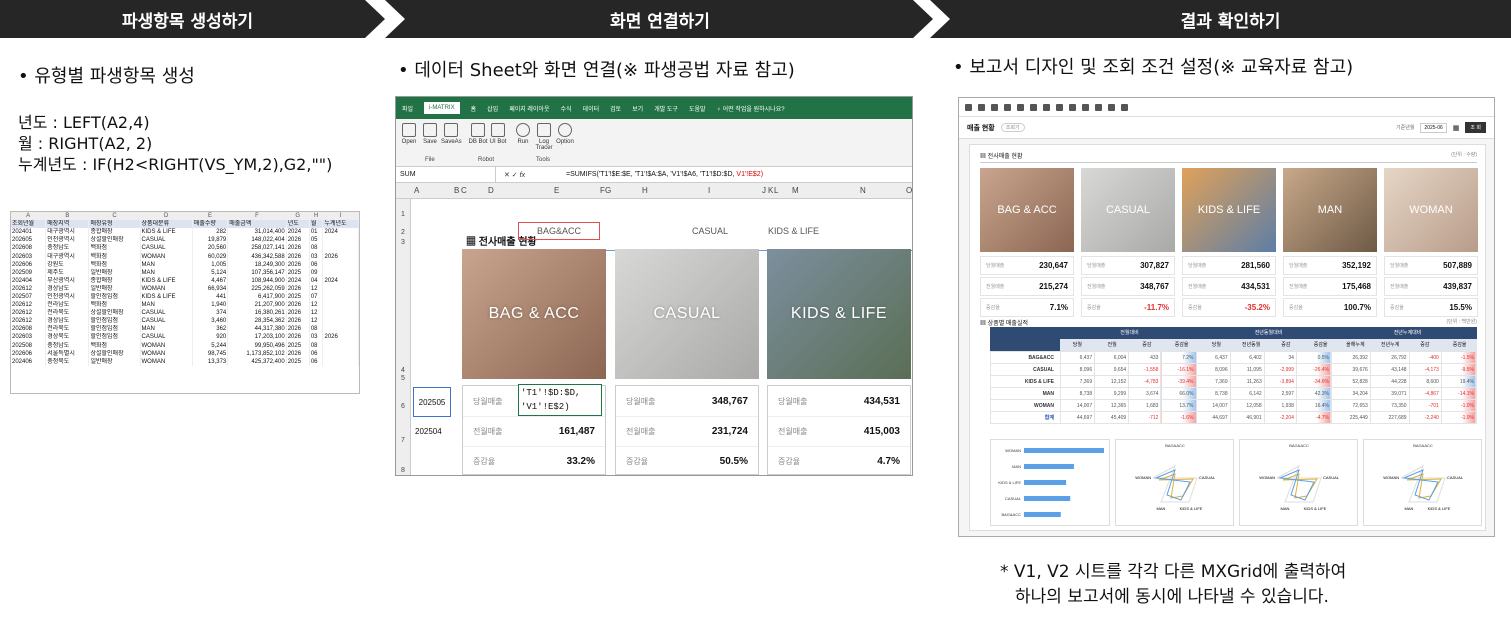 This screenshot has height=619, width=1511. I want to click on table-icon, so click(1085, 107).